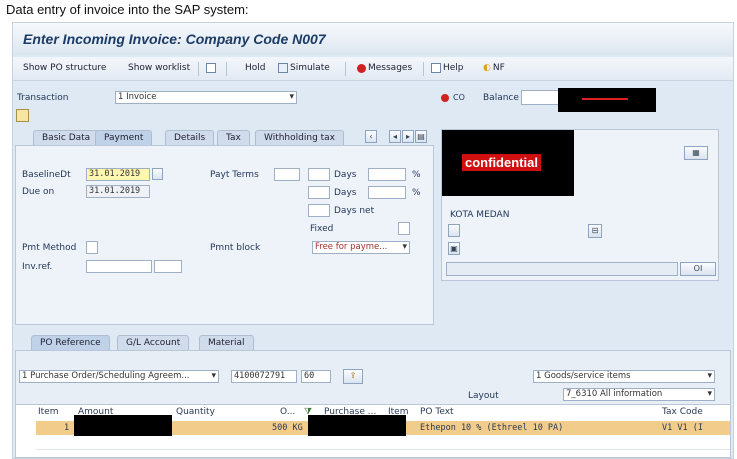 The height and width of the screenshot is (459, 737). What do you see at coordinates (436, 68) in the screenshot?
I see `help-icon` at bounding box center [436, 68].